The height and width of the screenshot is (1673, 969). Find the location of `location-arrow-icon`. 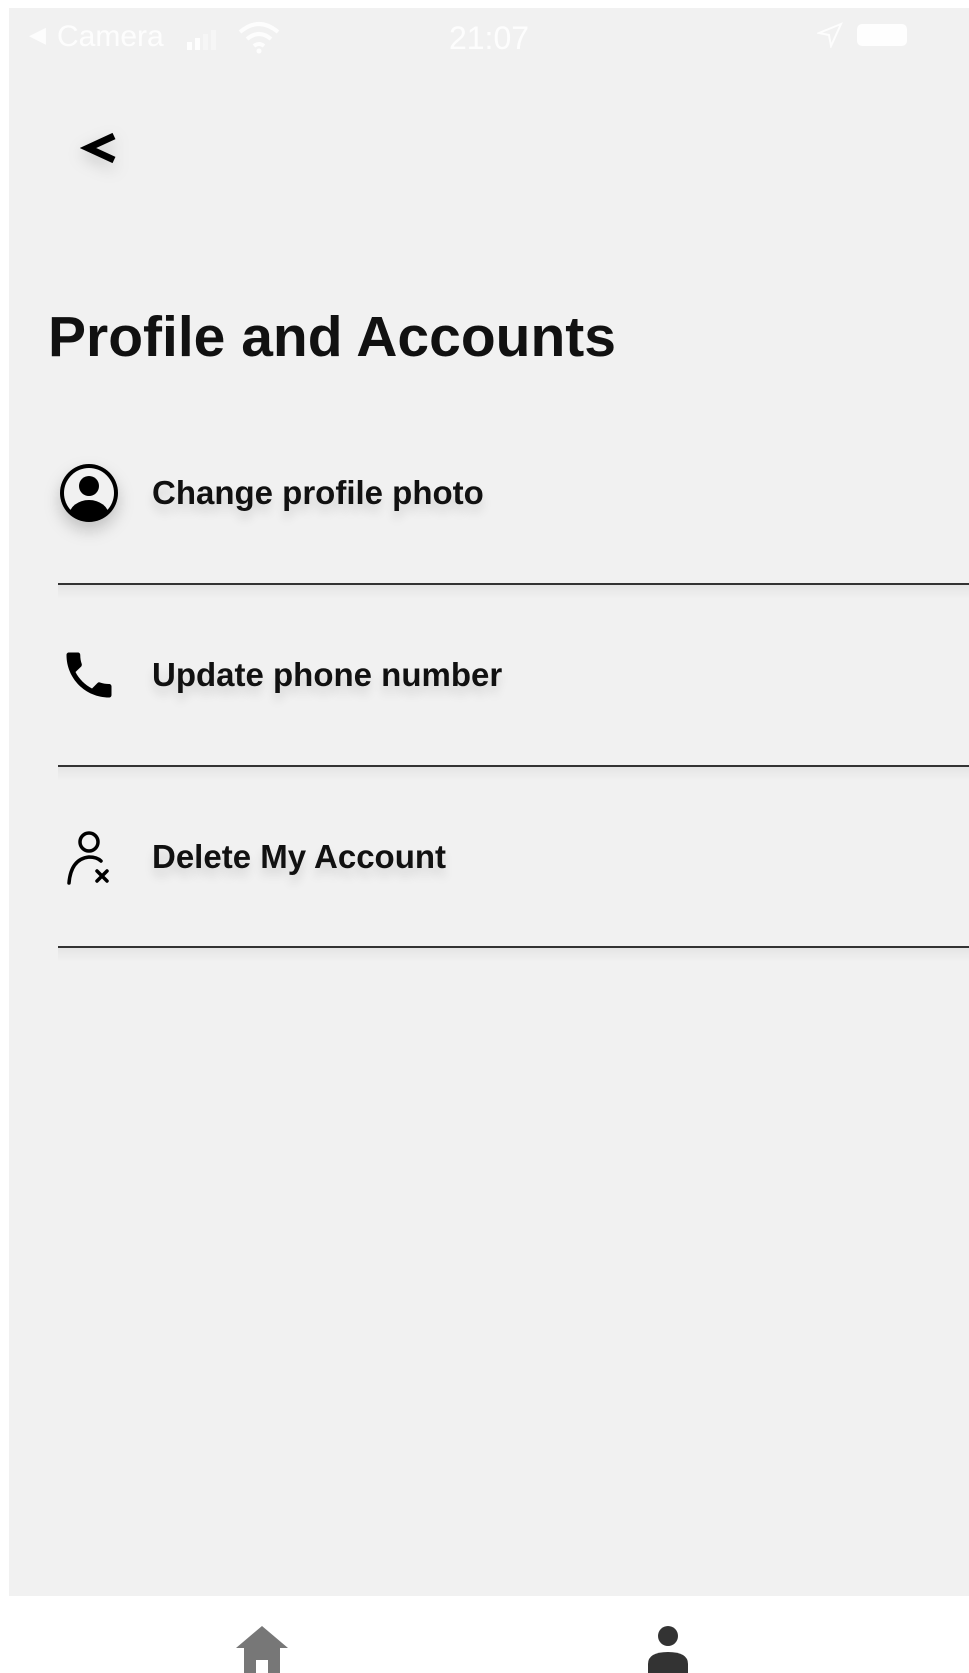

location-arrow-icon is located at coordinates (830, 35).